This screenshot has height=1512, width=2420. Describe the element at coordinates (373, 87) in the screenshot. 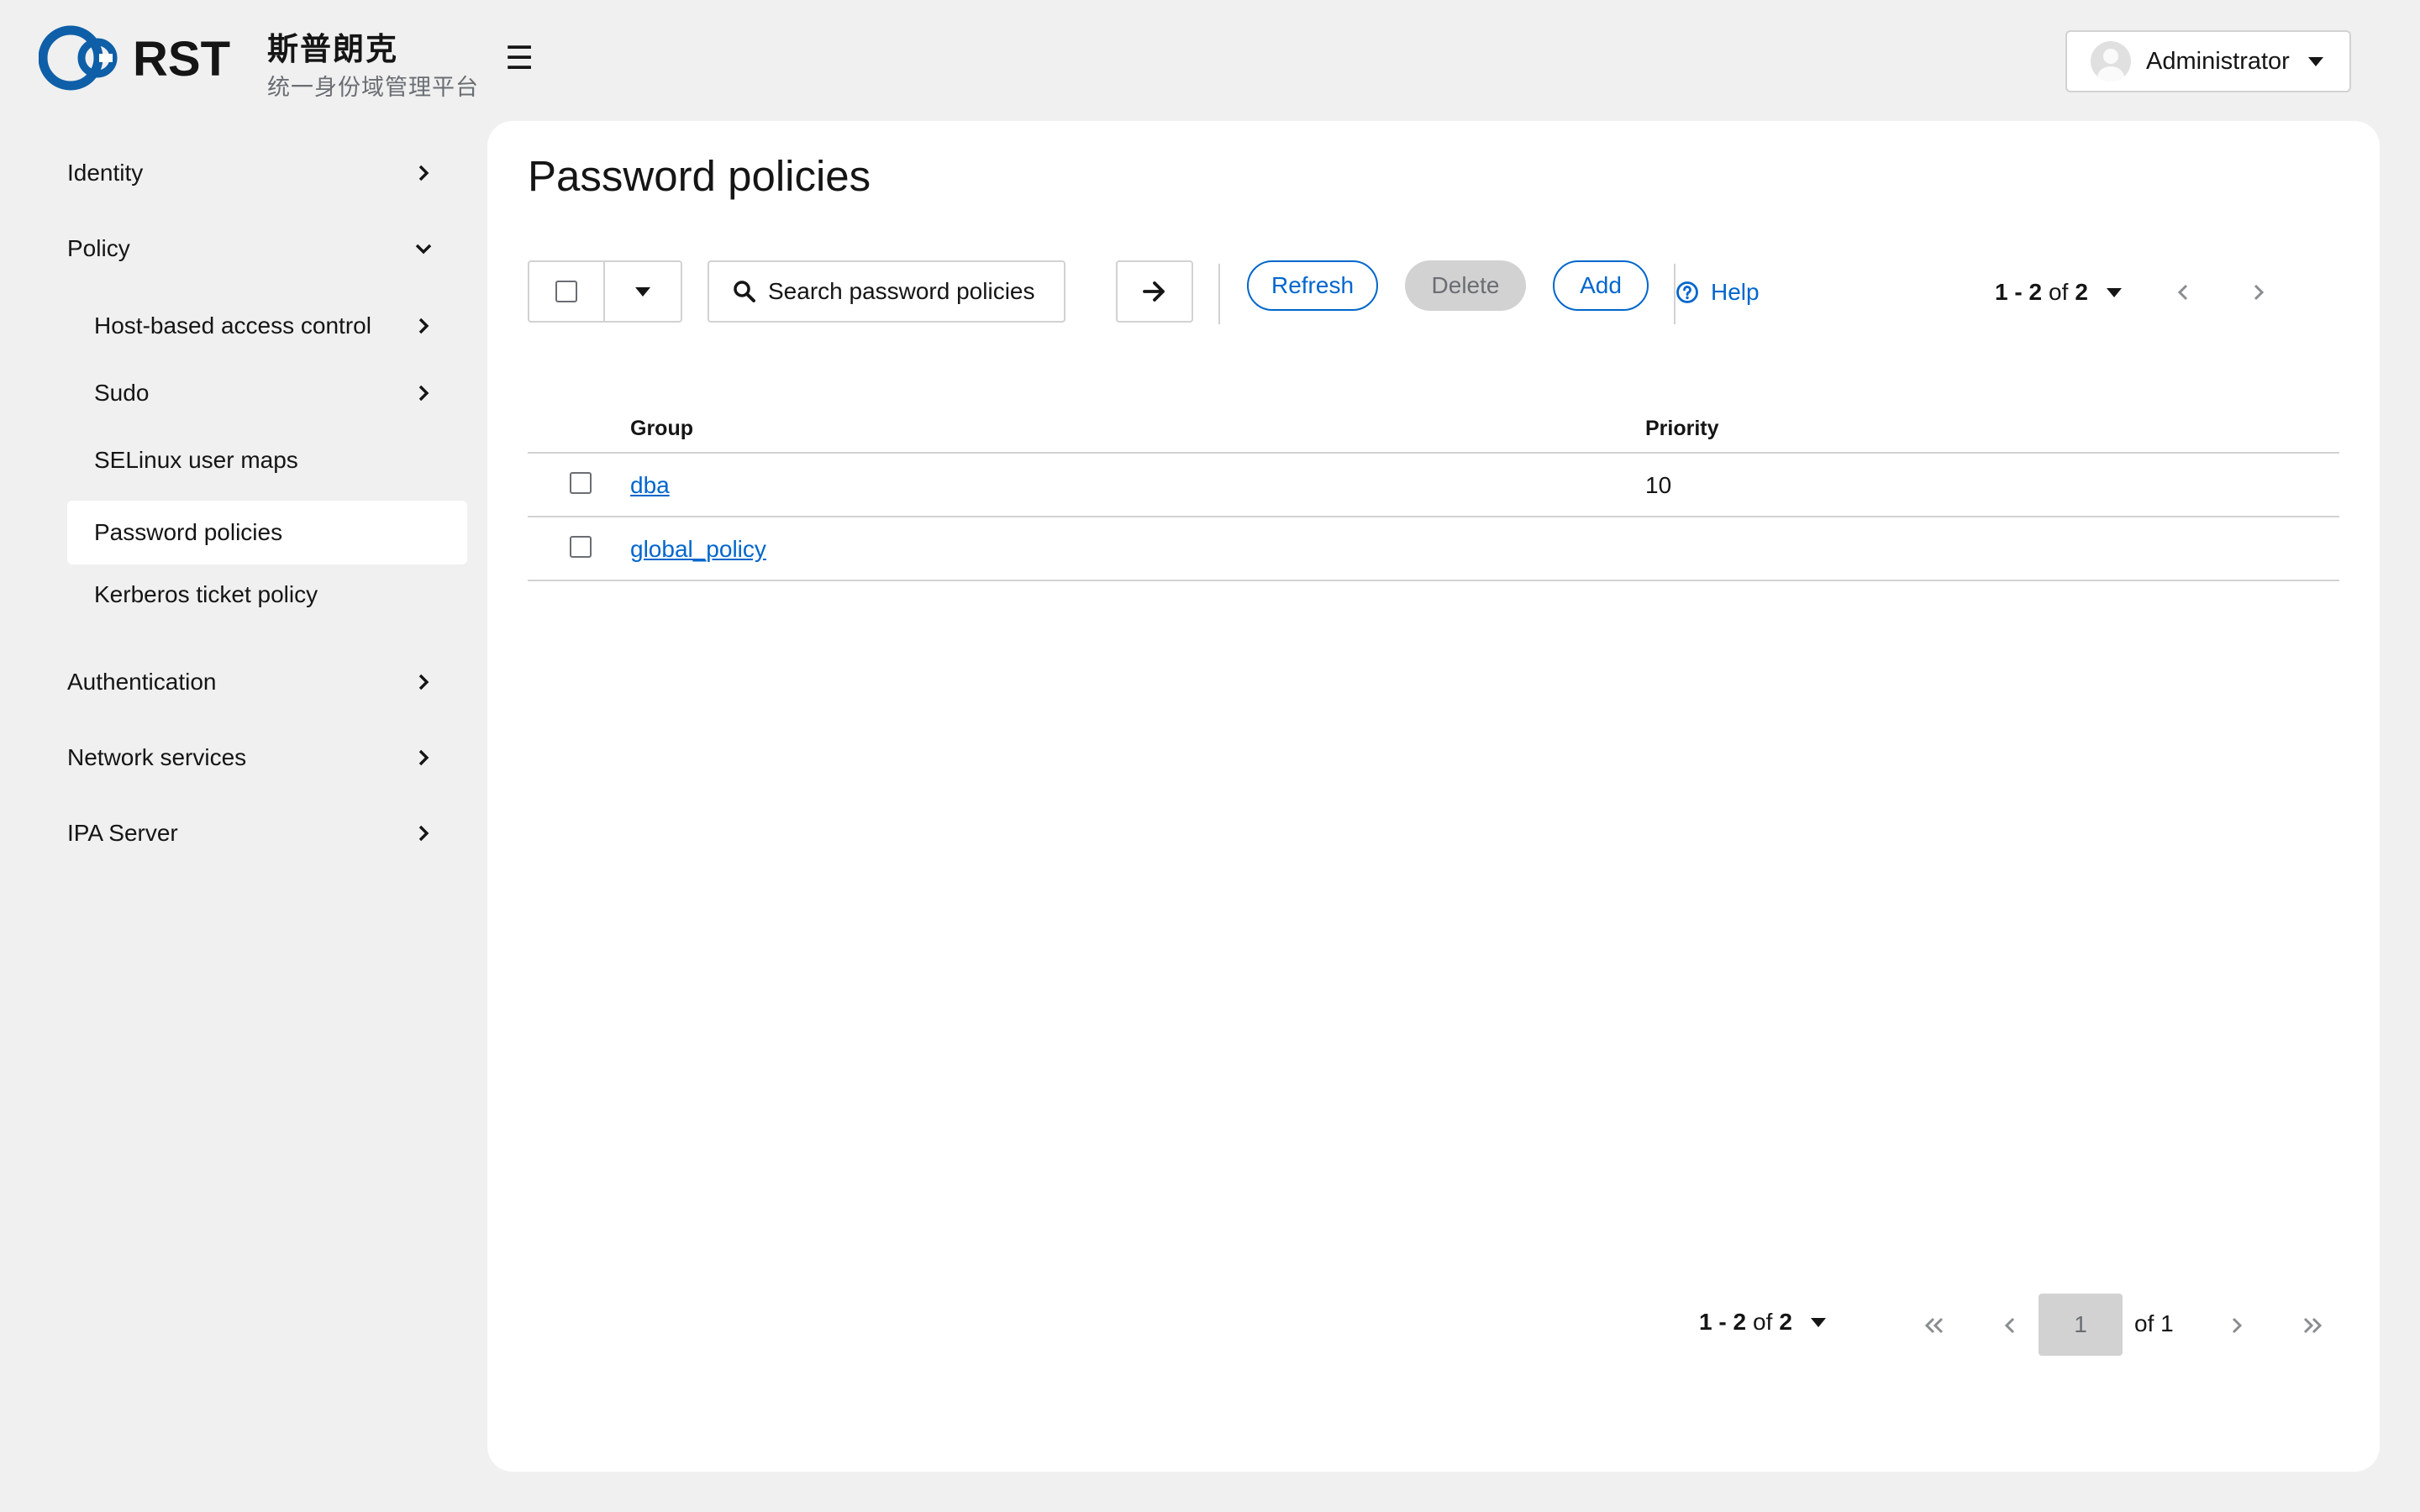

I see `brand-subtitle: 统一身份域管理平台` at that location.